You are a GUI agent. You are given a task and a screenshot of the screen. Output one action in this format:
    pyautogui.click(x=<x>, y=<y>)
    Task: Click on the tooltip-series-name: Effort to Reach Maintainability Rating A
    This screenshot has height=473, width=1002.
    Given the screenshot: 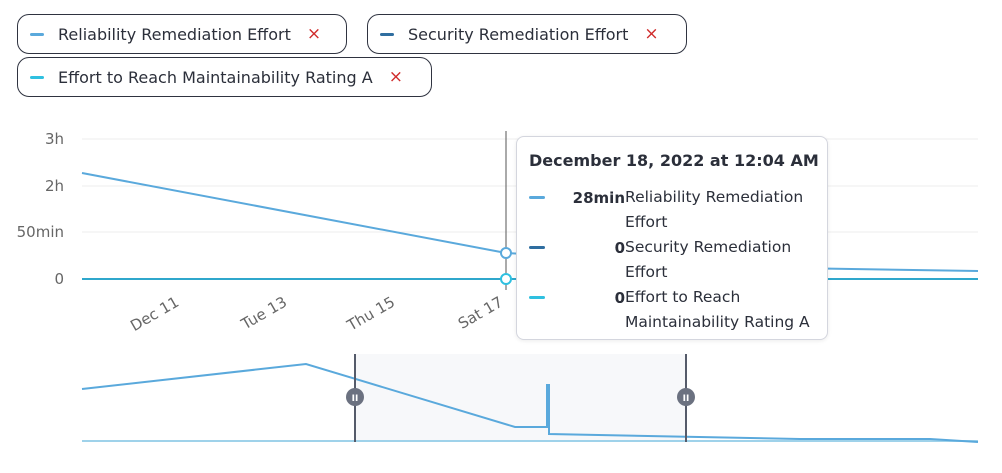 What is the action you would take?
    pyautogui.click(x=717, y=309)
    